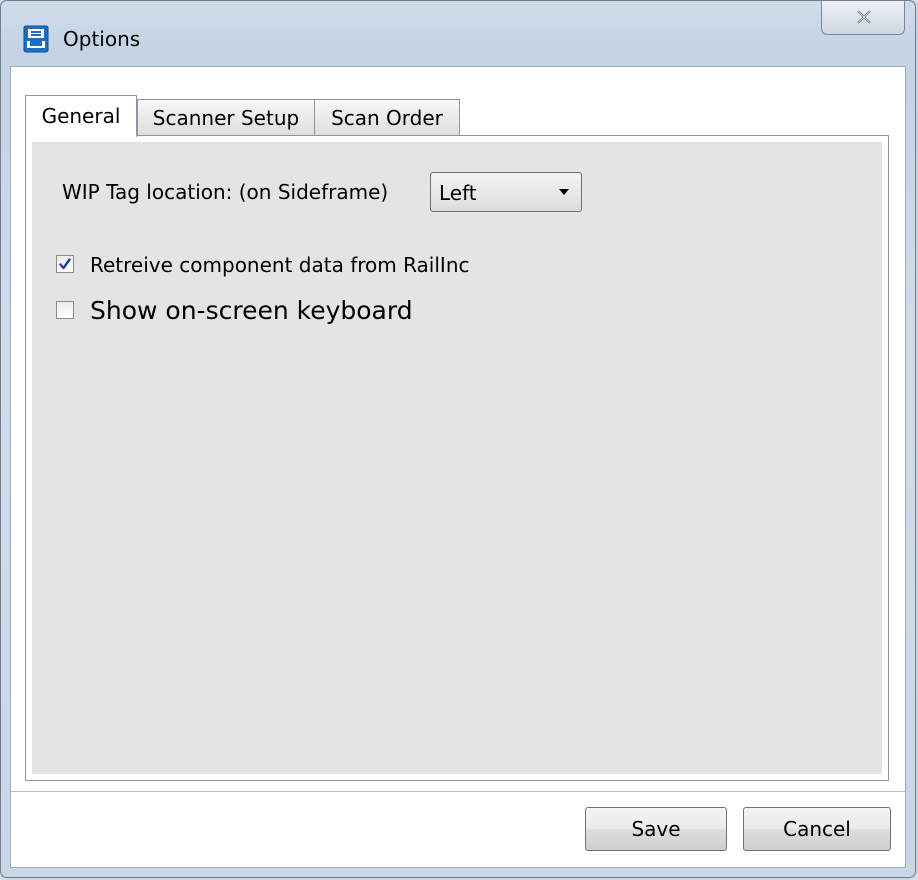 This screenshot has height=880, width=918. I want to click on tab-general: General, so click(81, 116).